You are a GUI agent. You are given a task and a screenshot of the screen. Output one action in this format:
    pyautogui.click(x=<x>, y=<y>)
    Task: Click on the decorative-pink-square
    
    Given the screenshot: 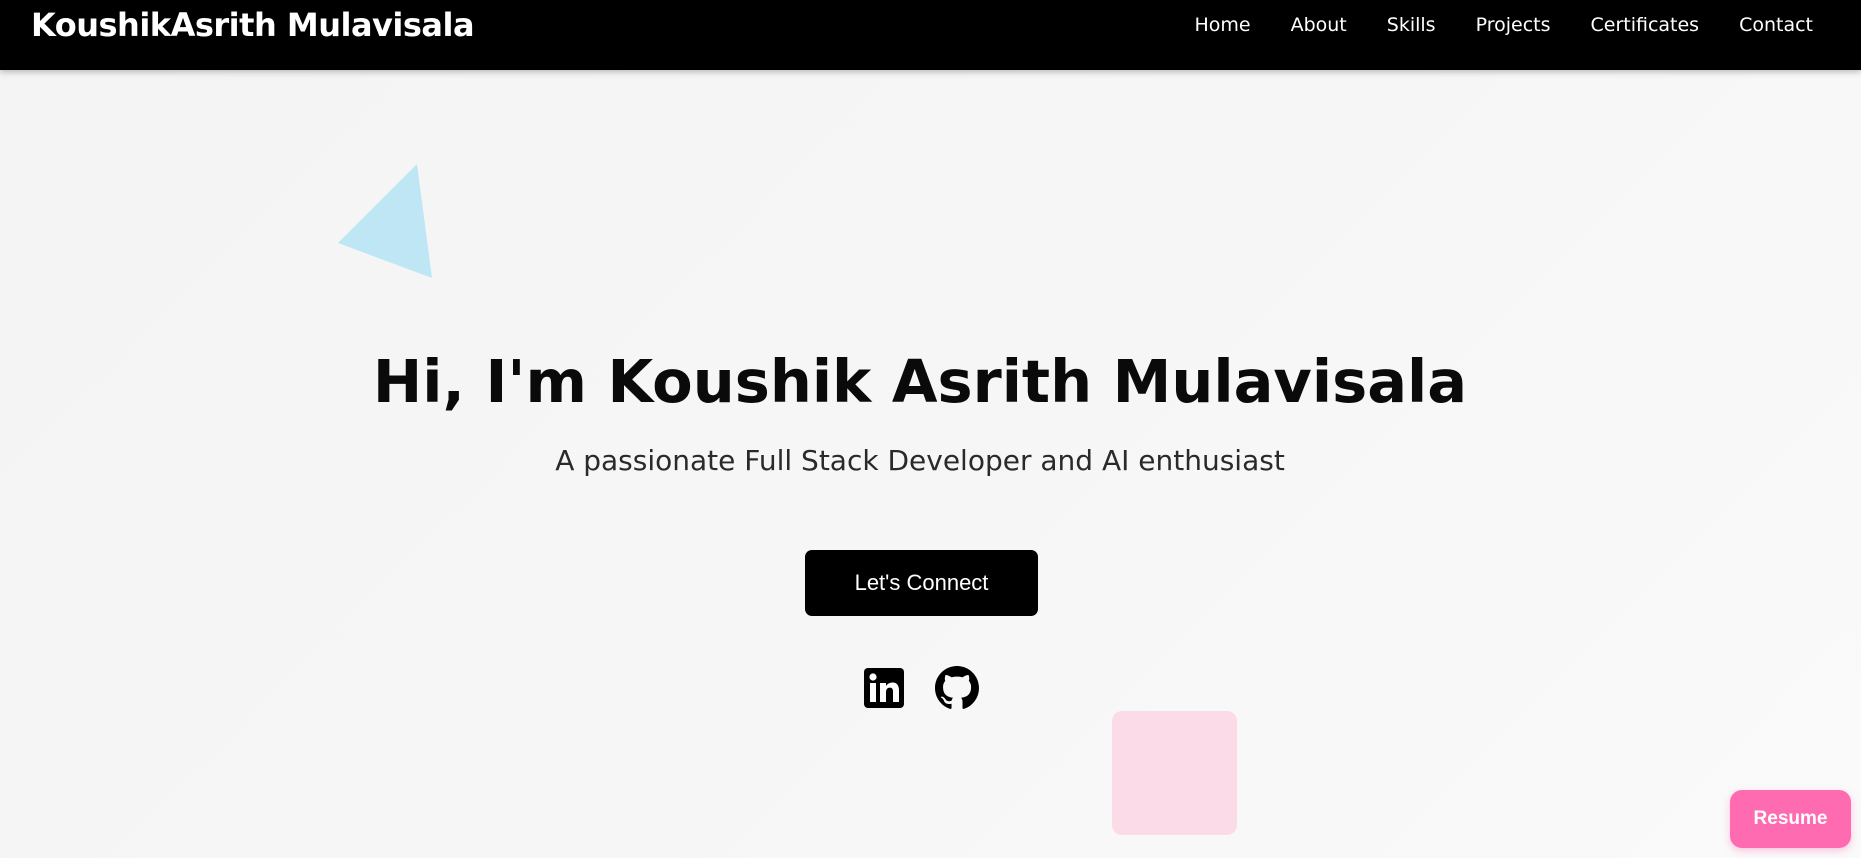 What is the action you would take?
    pyautogui.click(x=1174, y=773)
    